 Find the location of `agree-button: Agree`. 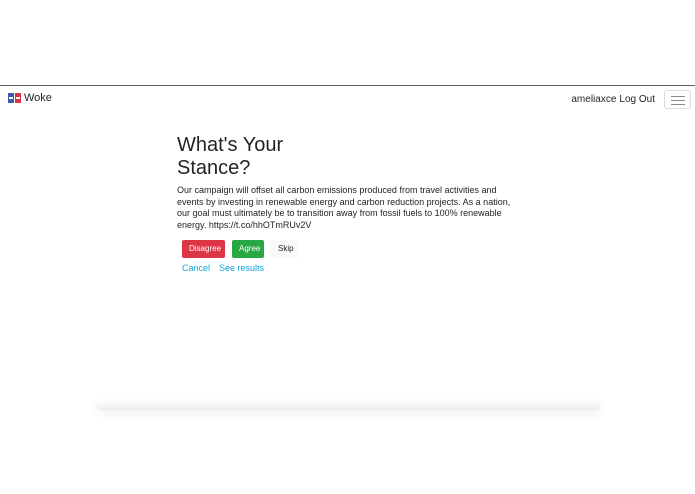

agree-button: Agree is located at coordinates (248, 249).